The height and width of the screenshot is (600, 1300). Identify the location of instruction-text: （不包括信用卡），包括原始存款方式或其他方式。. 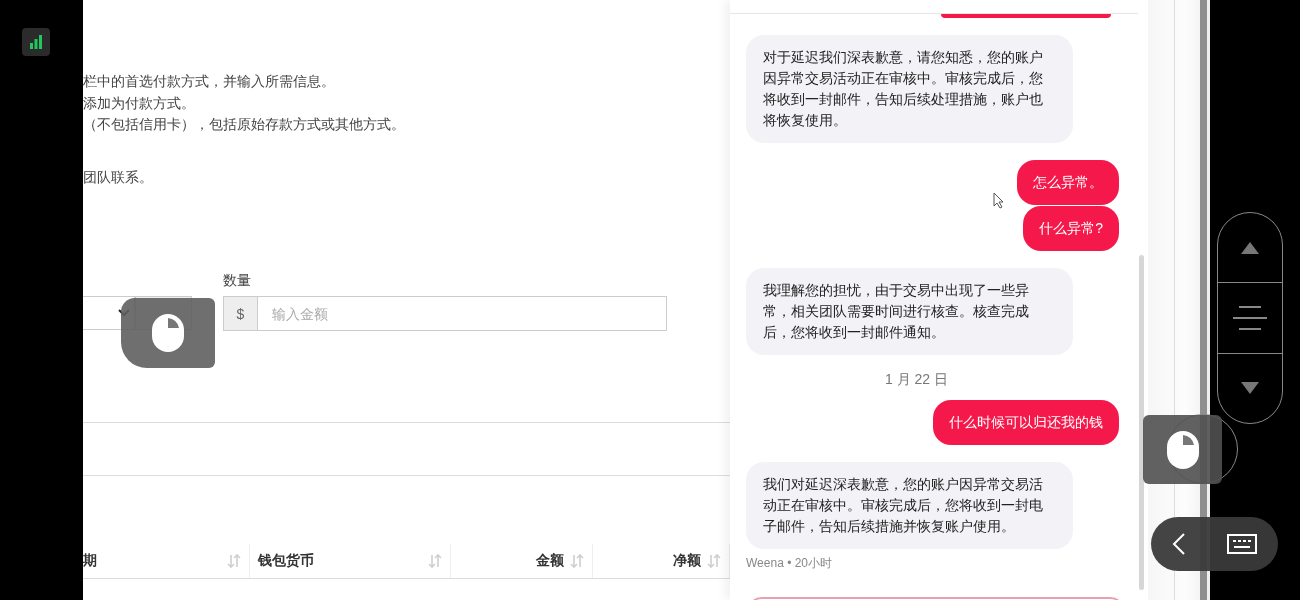
(244, 124).